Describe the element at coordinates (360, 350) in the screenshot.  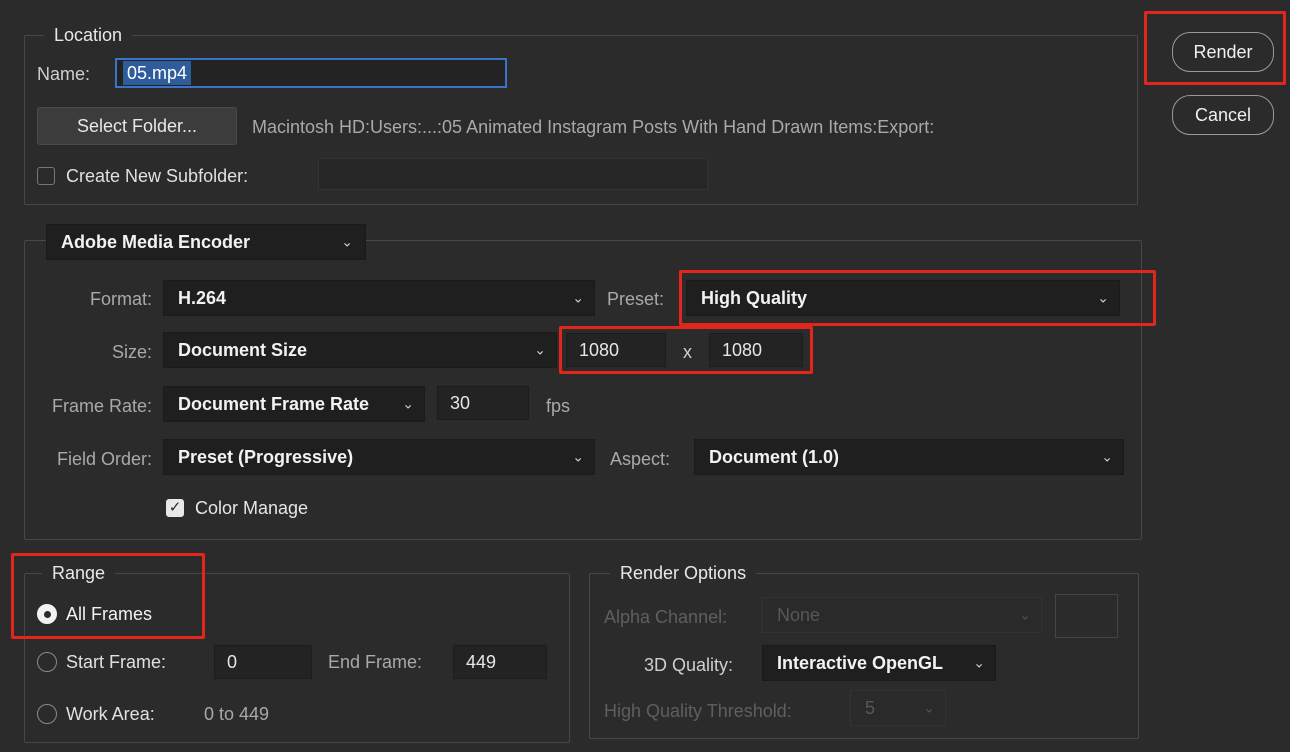
I see `size-dropdown: Document Size ⌄` at that location.